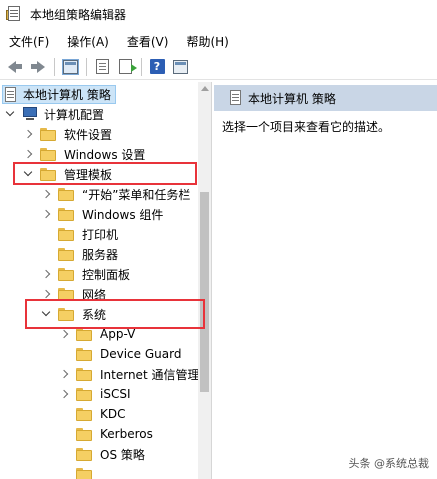 Image resolution: width=437 pixels, height=479 pixels. I want to click on help-icon: ?, so click(157, 66).